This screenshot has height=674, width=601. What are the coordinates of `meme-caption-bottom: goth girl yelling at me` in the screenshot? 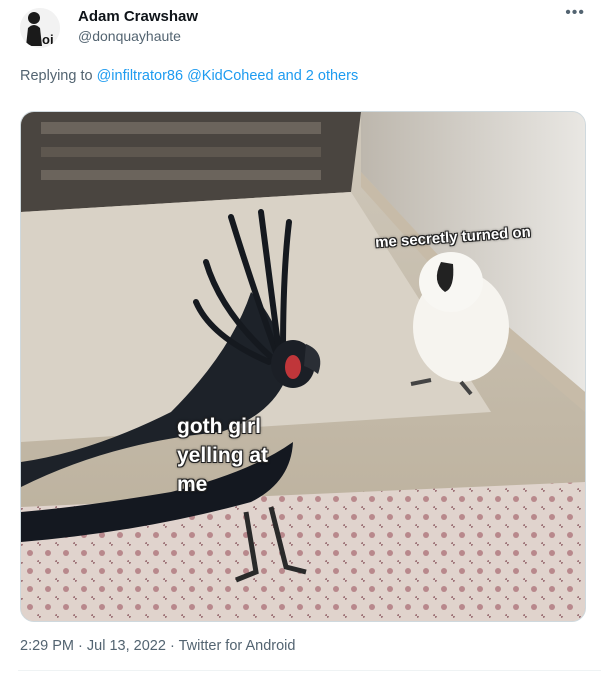 It's located at (223, 455).